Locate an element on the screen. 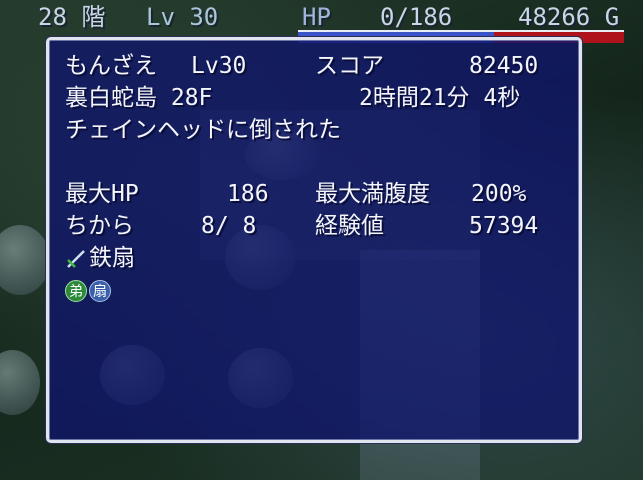 The height and width of the screenshot is (480, 643). strength-value: 8/ 8 is located at coordinates (229, 226).